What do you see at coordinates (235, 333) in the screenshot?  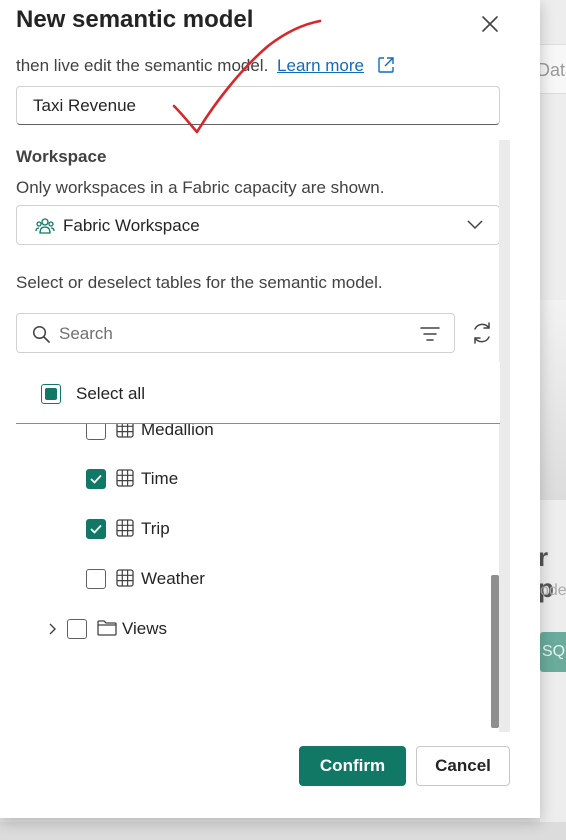 I see `table-search-box: Search` at bounding box center [235, 333].